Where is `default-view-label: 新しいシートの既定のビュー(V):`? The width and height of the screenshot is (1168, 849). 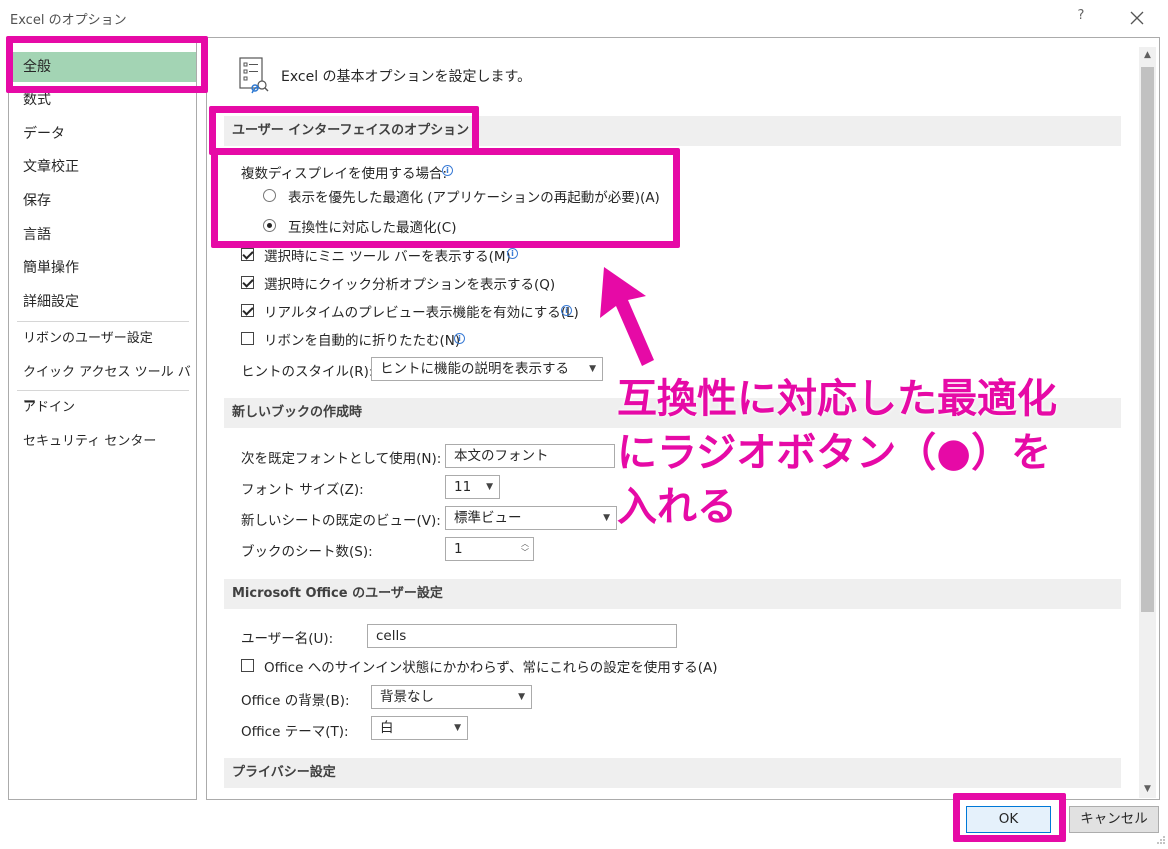 default-view-label: 新しいシートの既定のビュー(V): is located at coordinates (341, 521).